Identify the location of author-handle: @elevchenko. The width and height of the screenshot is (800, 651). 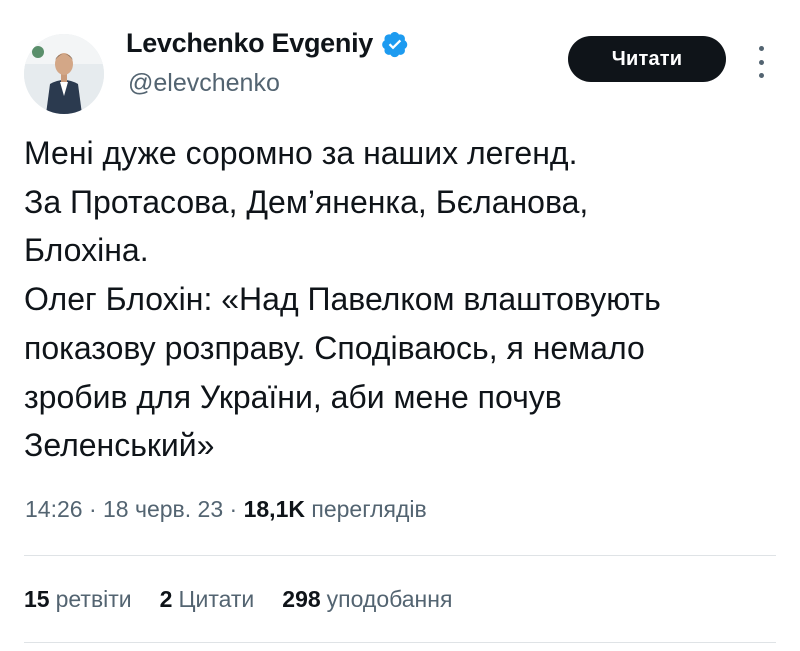
(204, 83).